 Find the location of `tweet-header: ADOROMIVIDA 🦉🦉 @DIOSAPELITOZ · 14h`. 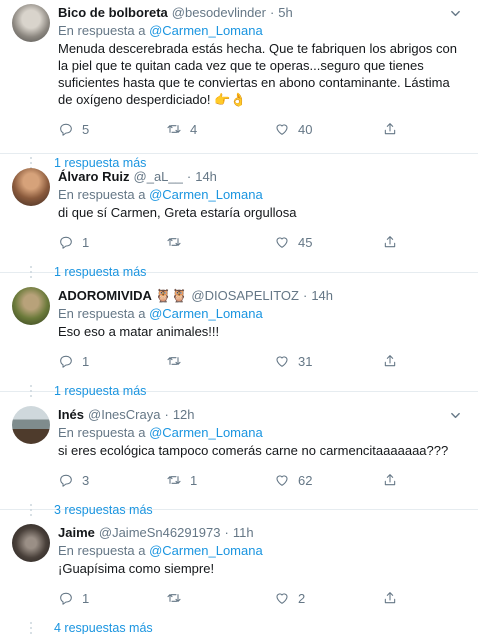

tweet-header: ADOROMIVIDA 🦉🦉 @DIOSAPELITOZ · 14h is located at coordinates (262, 296).